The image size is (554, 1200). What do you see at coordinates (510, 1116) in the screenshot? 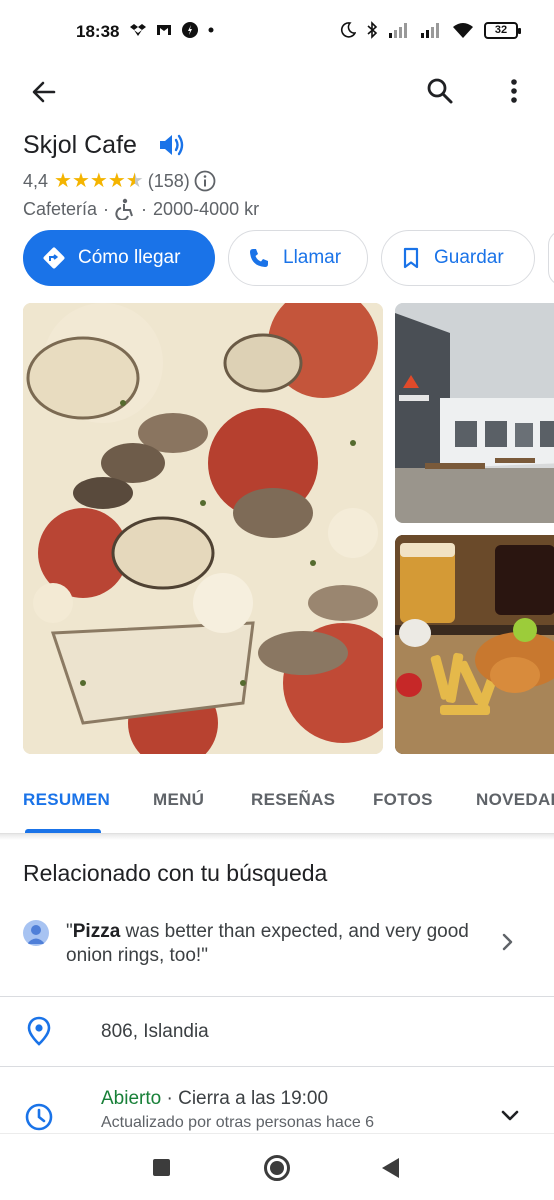
I see `chevron-down-icon` at bounding box center [510, 1116].